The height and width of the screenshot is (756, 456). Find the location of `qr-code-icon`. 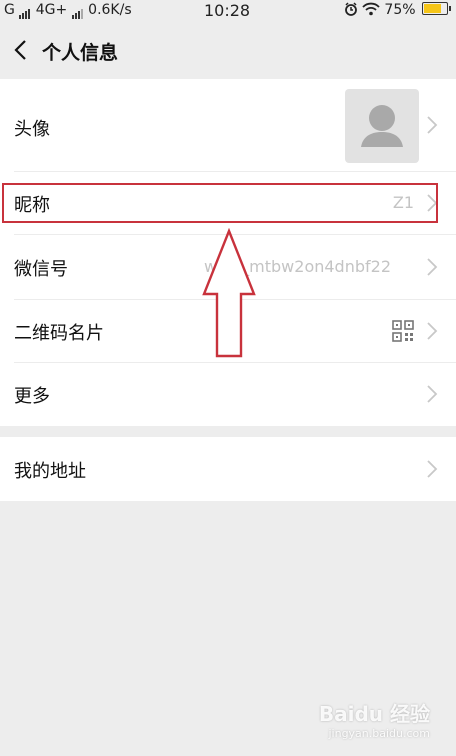

qr-code-icon is located at coordinates (403, 331).